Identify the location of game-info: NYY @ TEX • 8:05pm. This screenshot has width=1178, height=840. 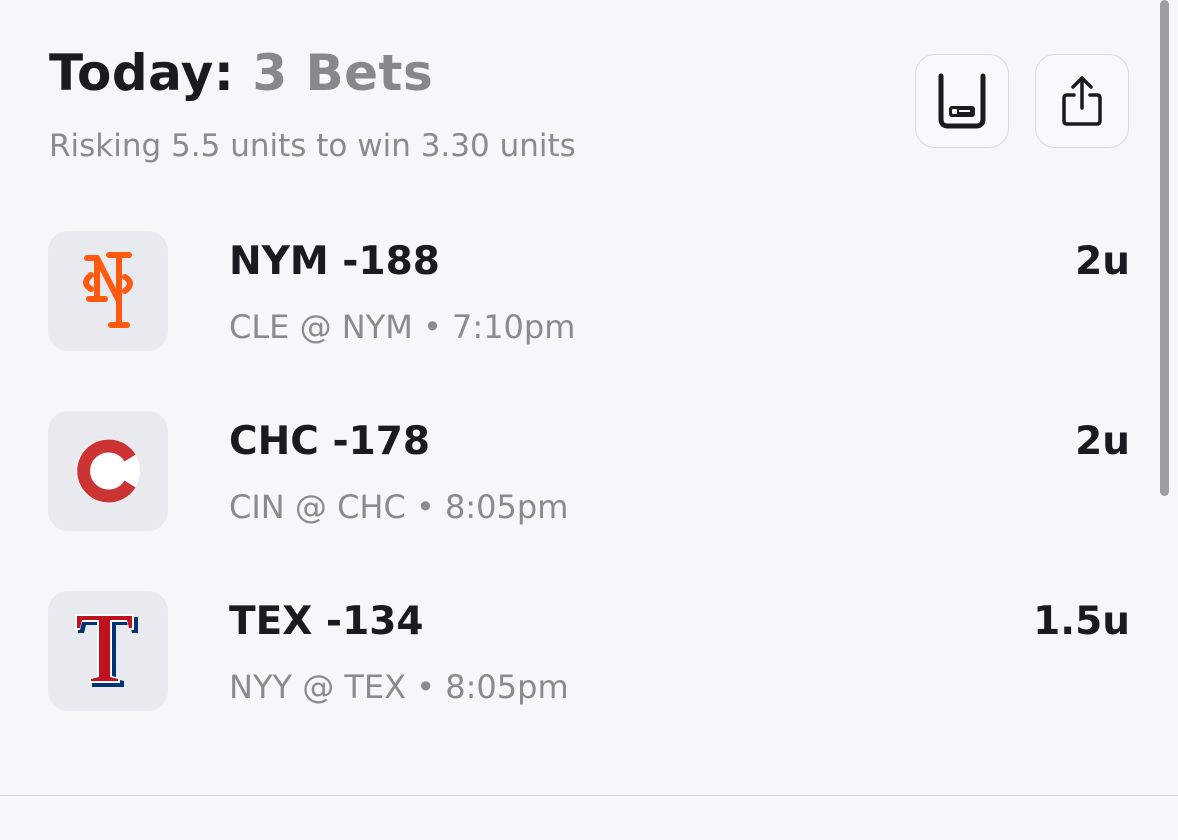
(399, 687).